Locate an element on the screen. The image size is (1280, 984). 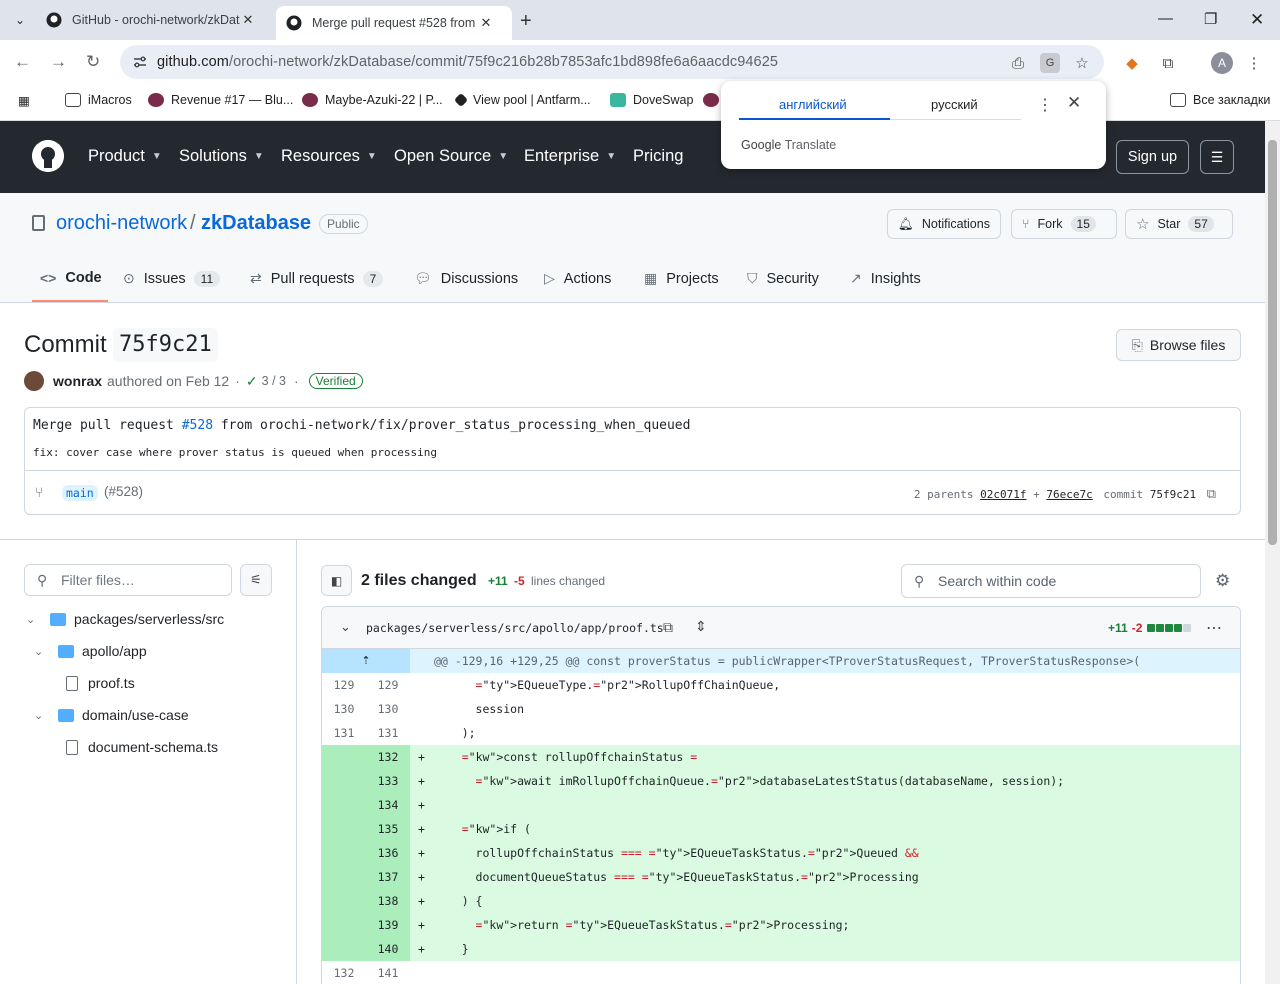
back-icon: ← is located at coordinates (22, 62).